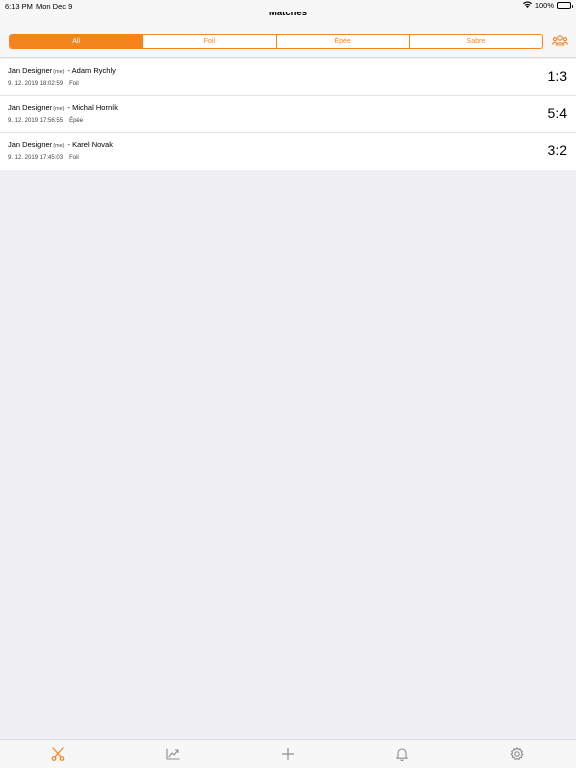 The width and height of the screenshot is (576, 768). I want to click on gear-icon, so click(517, 754).